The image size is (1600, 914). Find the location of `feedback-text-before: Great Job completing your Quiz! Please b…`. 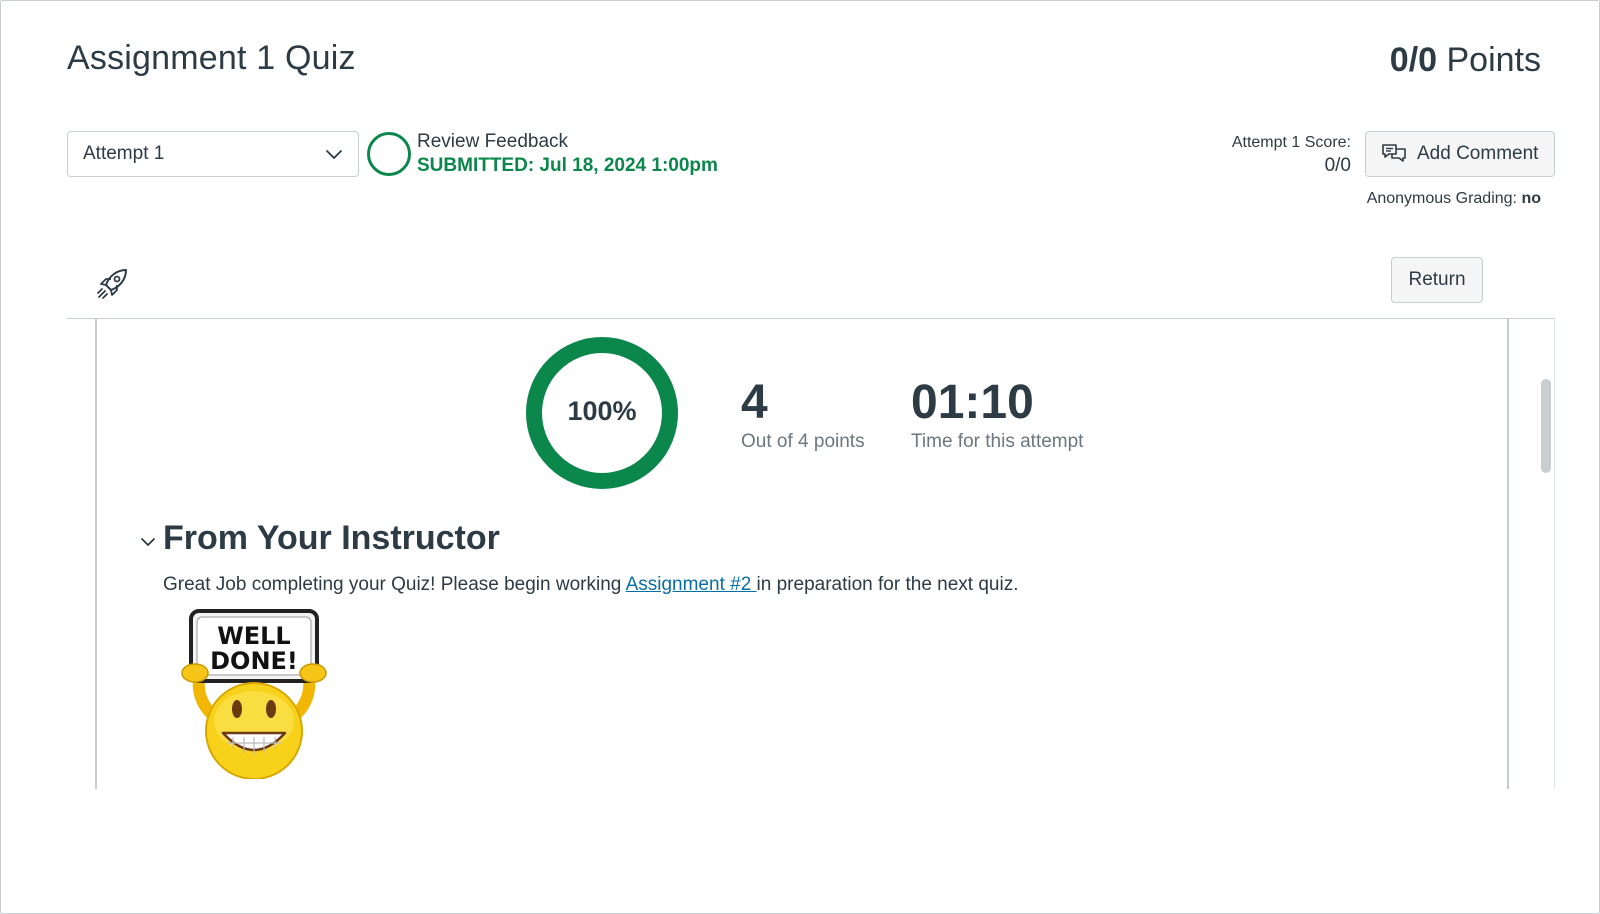

feedback-text-before: Great Job completing your Quiz! Please b… is located at coordinates (394, 584).